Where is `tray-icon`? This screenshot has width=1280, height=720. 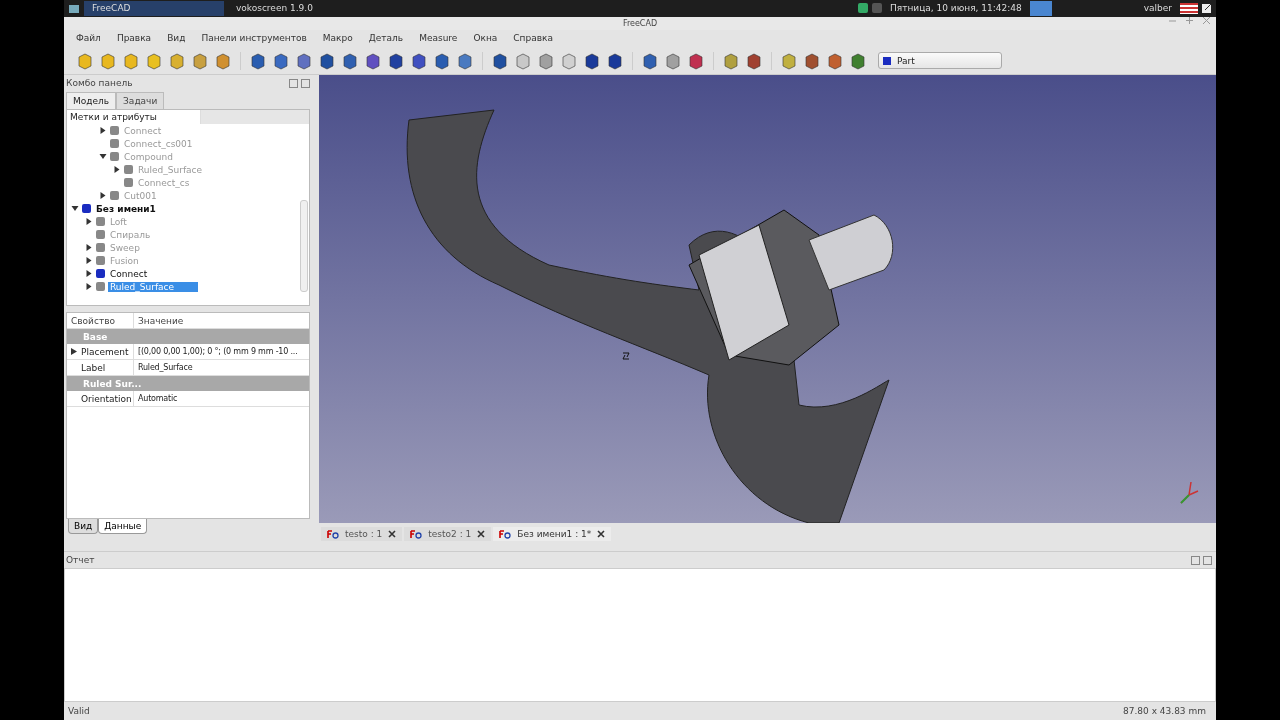
tray-icon is located at coordinates (863, 8).